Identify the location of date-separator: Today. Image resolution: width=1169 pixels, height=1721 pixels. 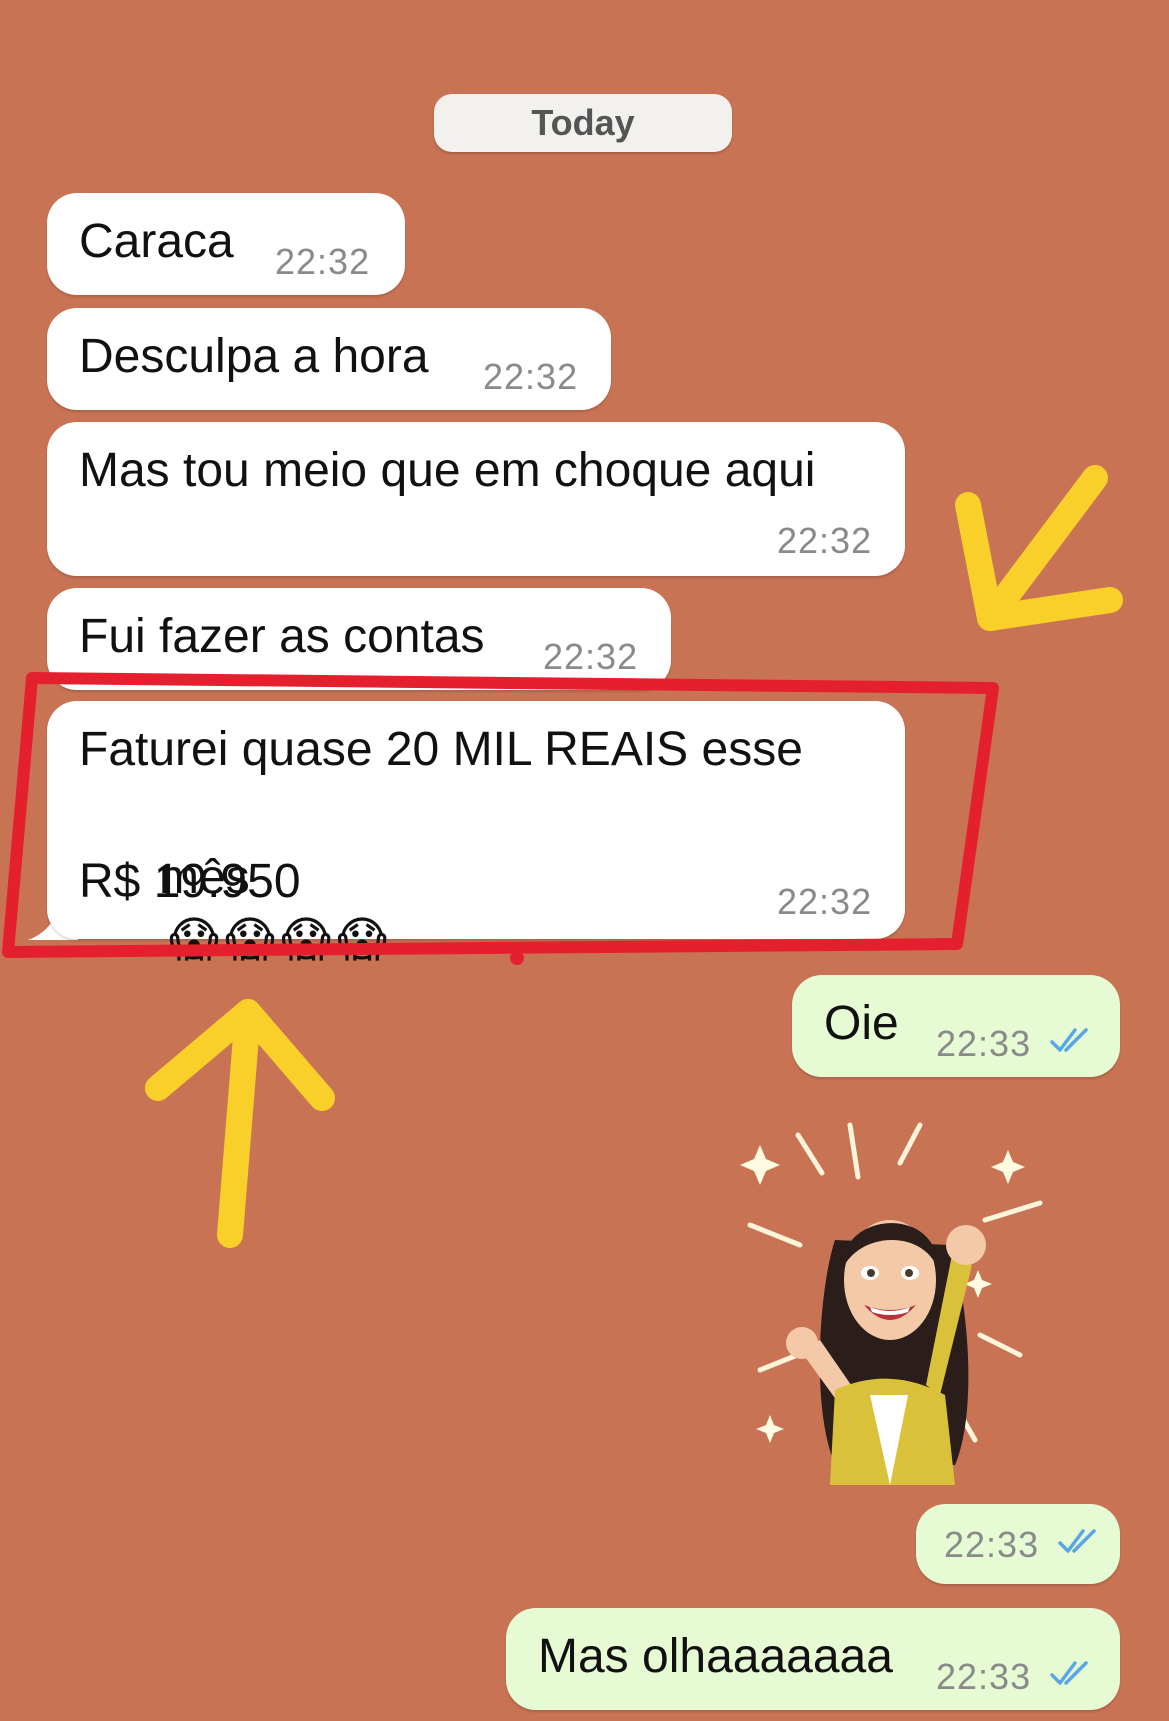
(583, 123).